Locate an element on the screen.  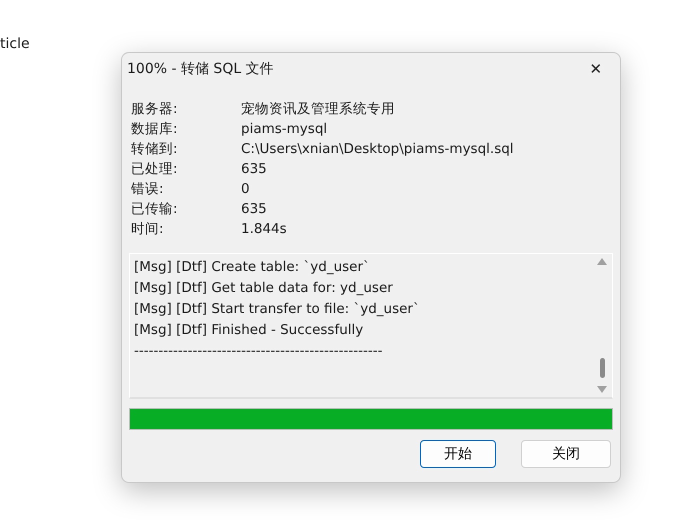
scroll-up-icon is located at coordinates (602, 261).